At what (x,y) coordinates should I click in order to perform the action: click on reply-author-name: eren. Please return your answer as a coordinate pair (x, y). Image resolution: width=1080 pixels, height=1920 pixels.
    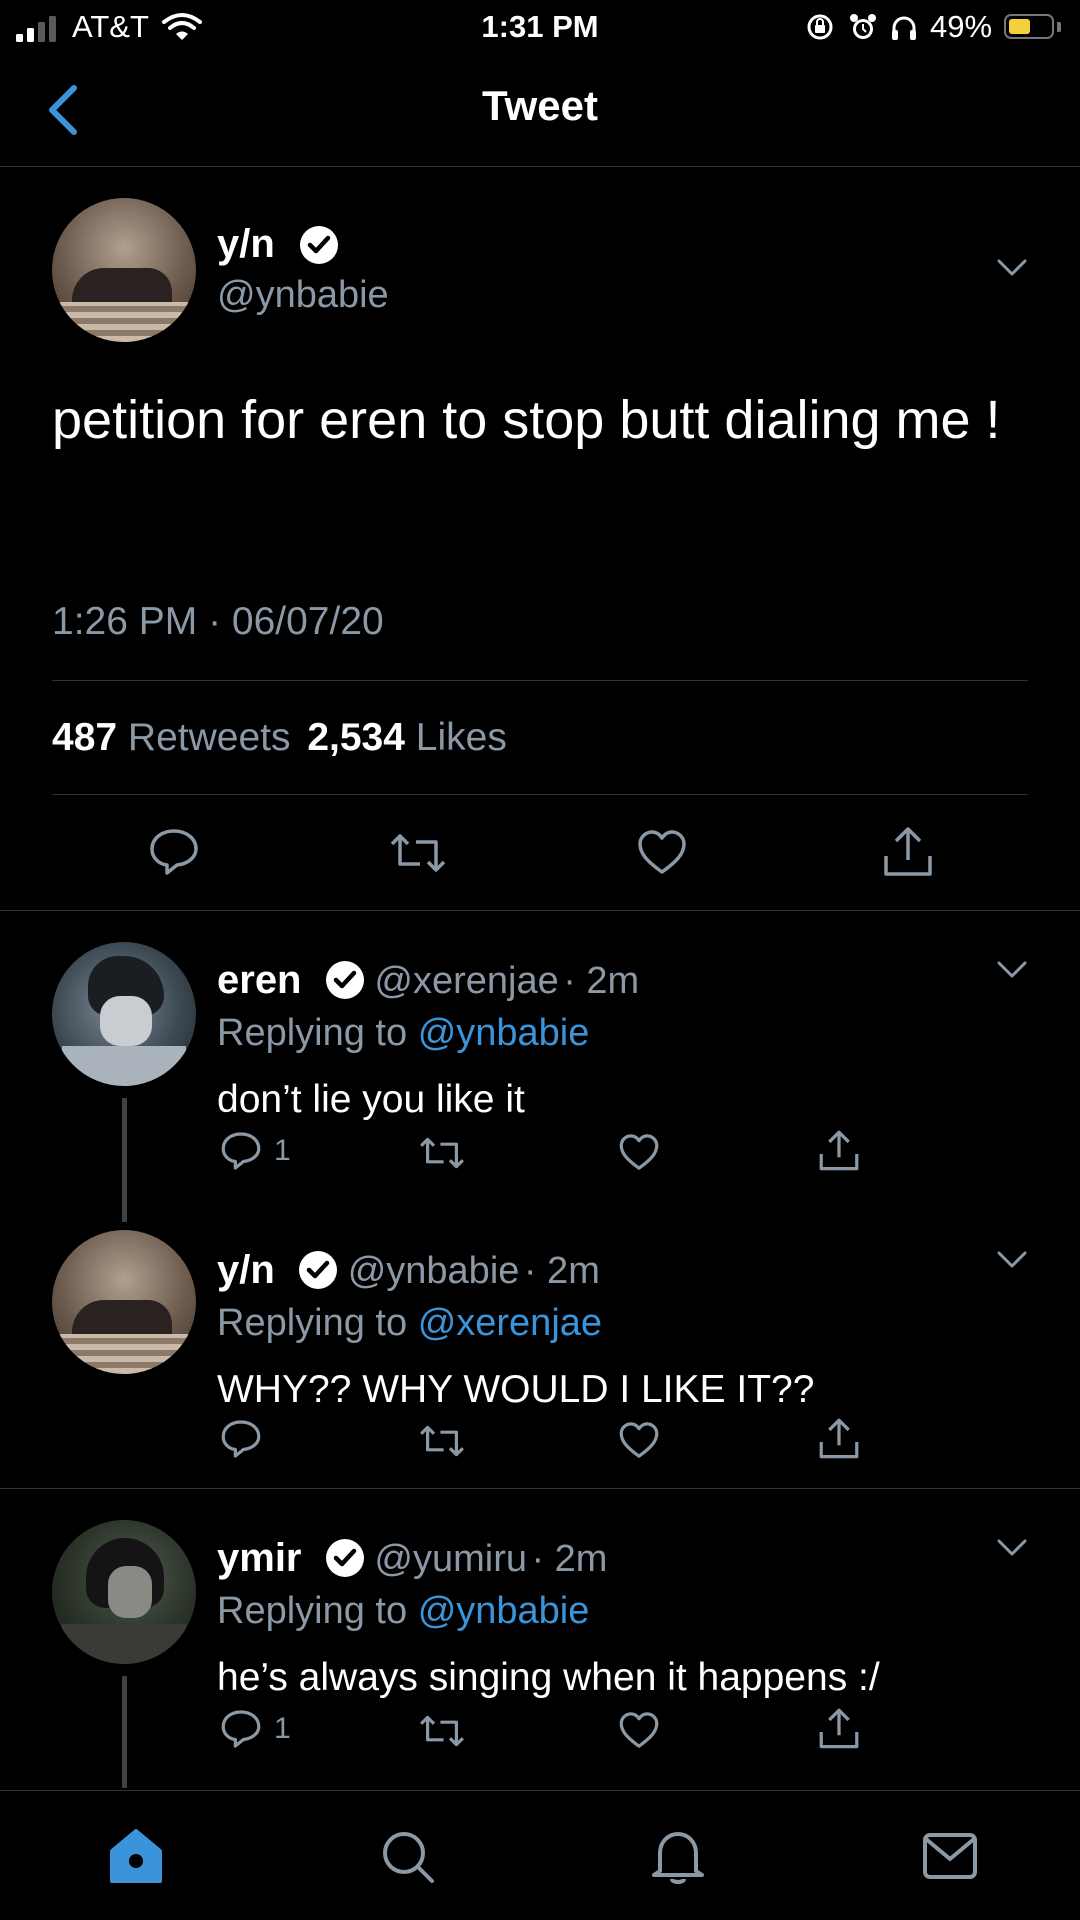
    Looking at the image, I should click on (259, 980).